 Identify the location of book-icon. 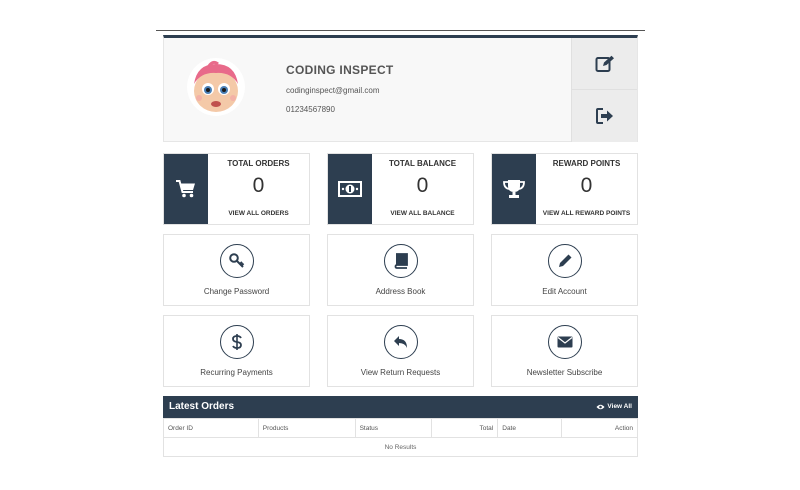
(401, 261).